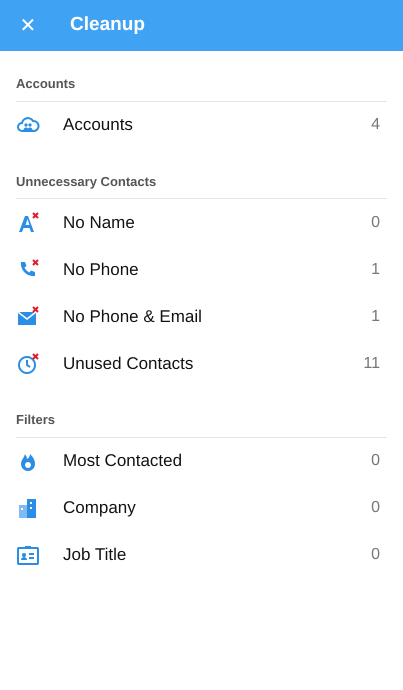 Image resolution: width=403 pixels, height=690 pixels. What do you see at coordinates (28, 555) in the screenshot?
I see `id-badge-icon` at bounding box center [28, 555].